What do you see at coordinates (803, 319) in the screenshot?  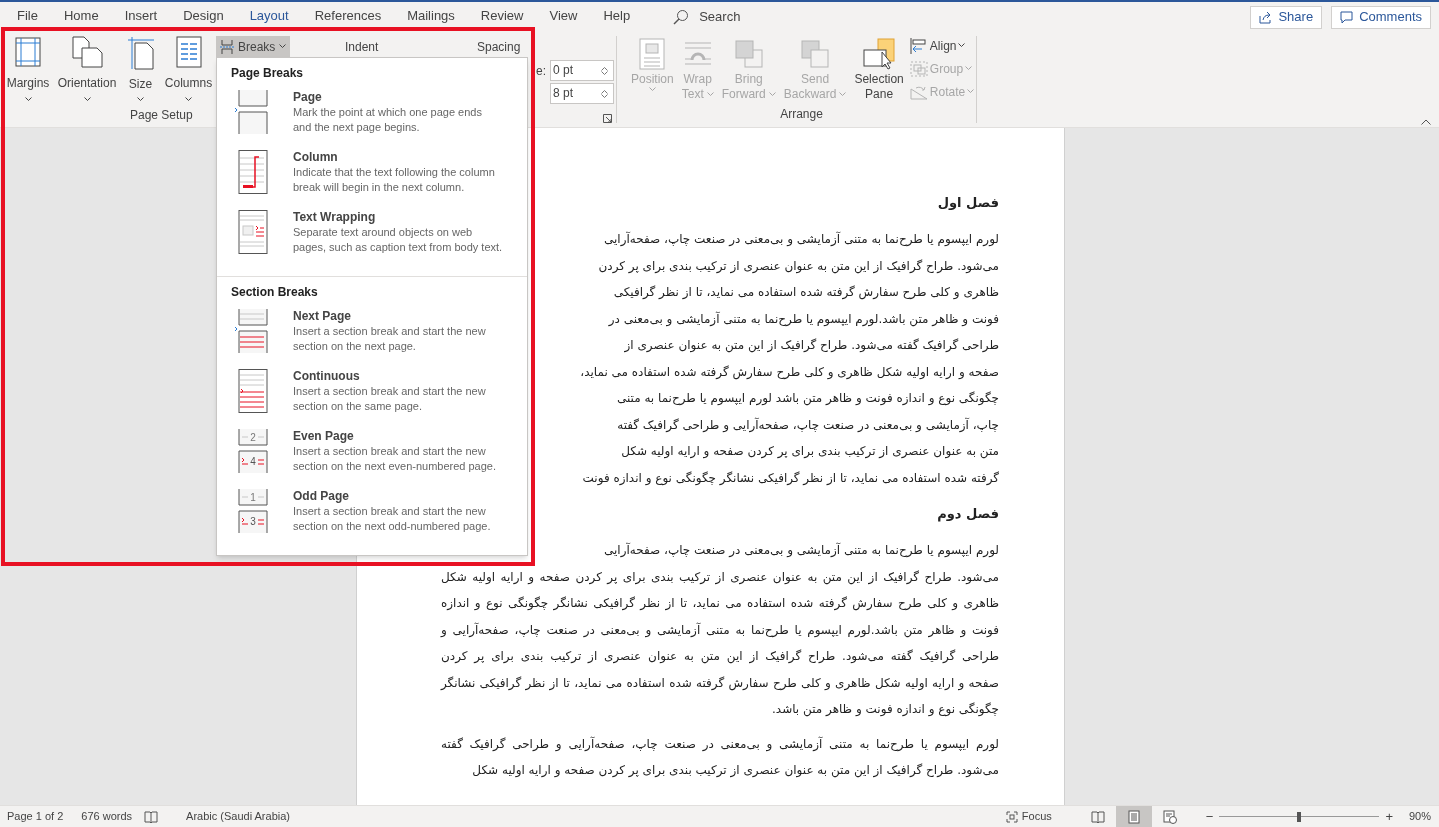 I see `paragraph-line: فونت و ظاهر متن باشد.لورم ایپسوم یا طرح‌نما به متنی آزمایشی و بی‌معنی در` at bounding box center [803, 319].